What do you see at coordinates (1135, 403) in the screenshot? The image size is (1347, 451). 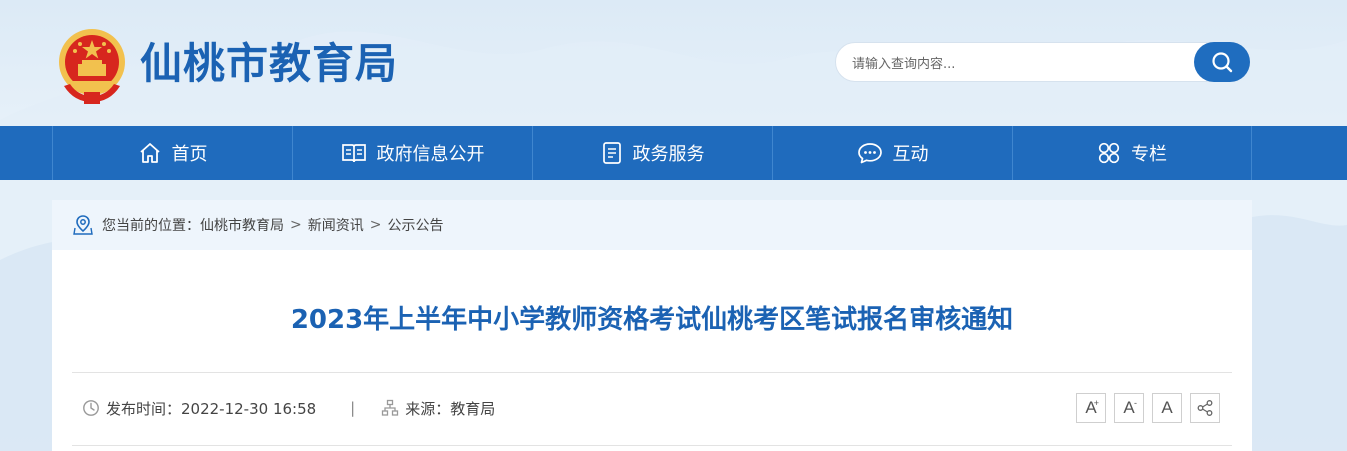 I see `font-decrease-mark: -` at bounding box center [1135, 403].